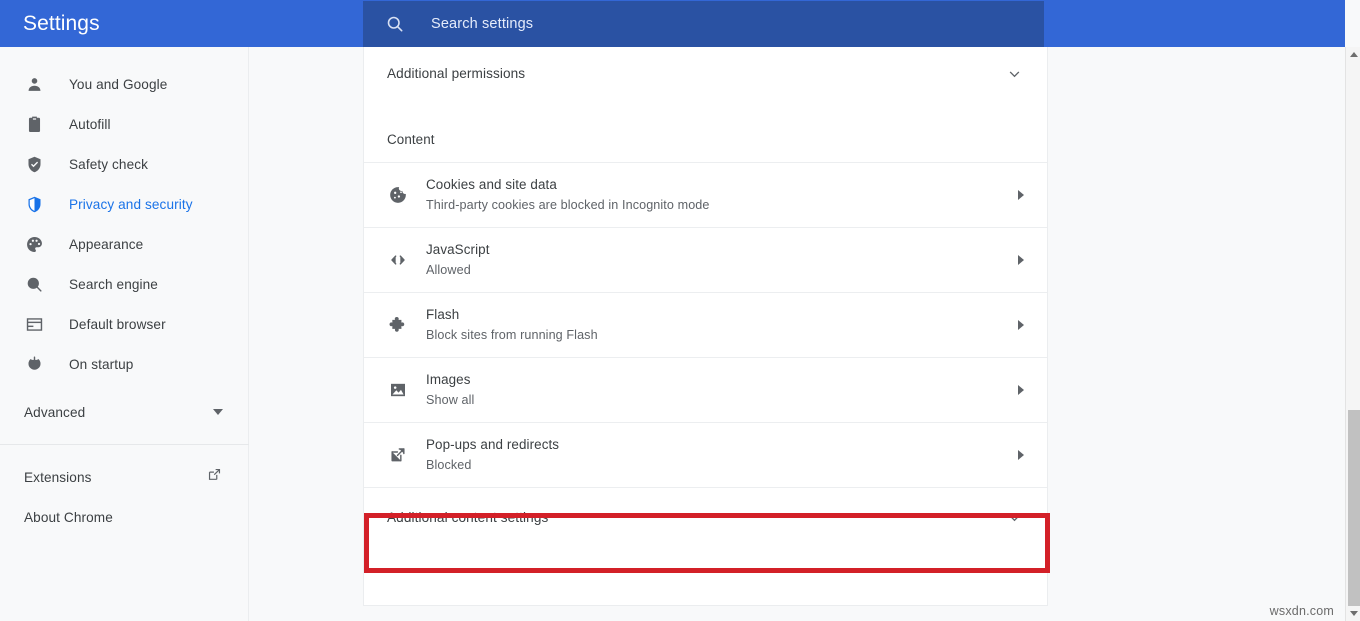  Describe the element at coordinates (90, 124) in the screenshot. I see `sidebar-item-label: Autofill` at that location.